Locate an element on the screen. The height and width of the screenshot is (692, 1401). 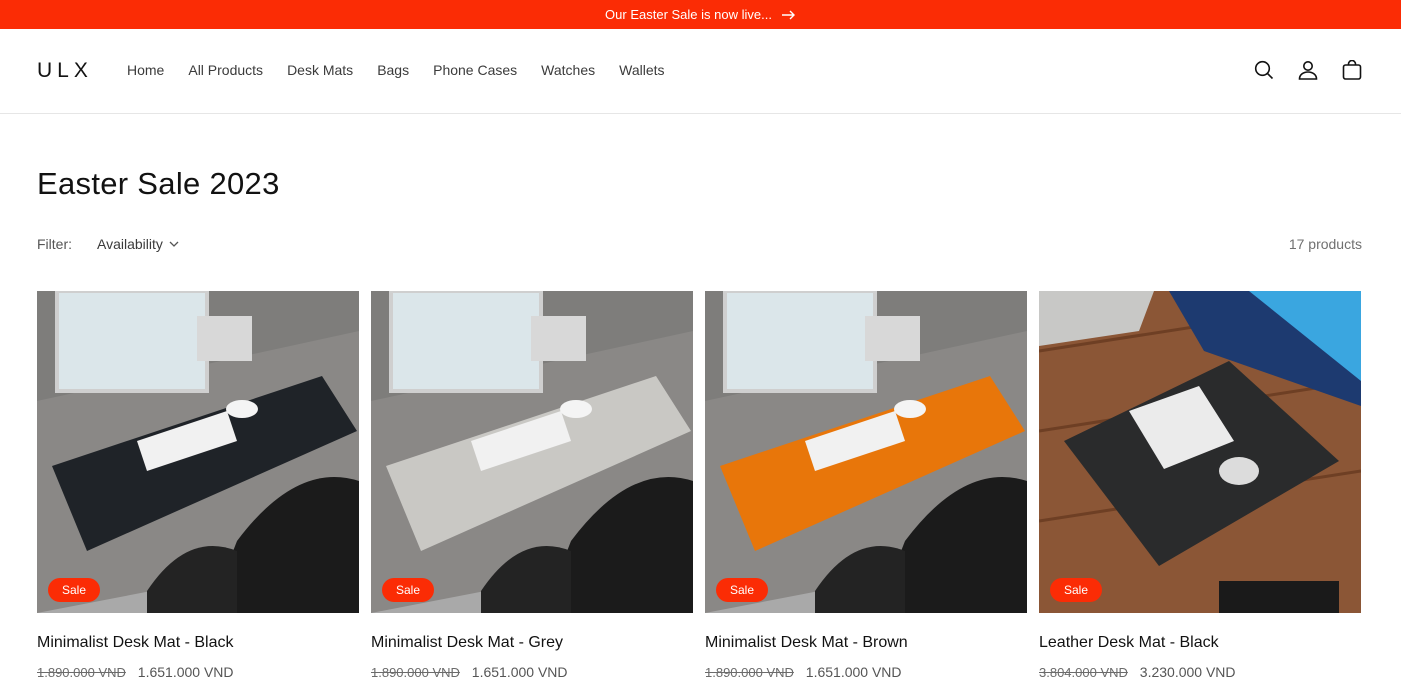
product-price: 3.804.000 VND 3.230.000 VND is located at coordinates (1137, 672).